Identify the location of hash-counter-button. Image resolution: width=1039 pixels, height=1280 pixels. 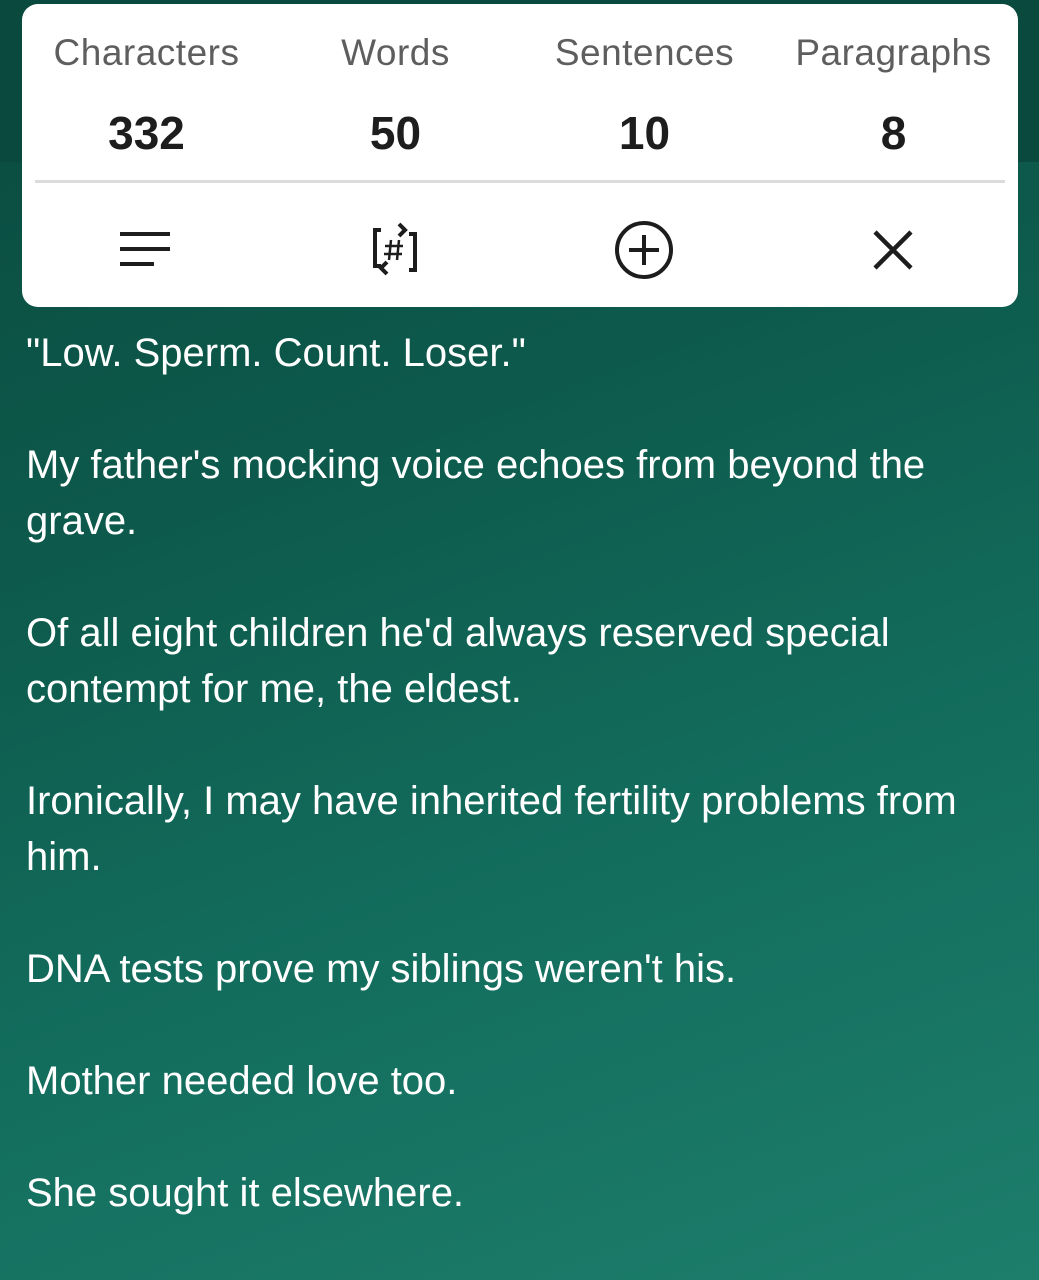
(395, 250).